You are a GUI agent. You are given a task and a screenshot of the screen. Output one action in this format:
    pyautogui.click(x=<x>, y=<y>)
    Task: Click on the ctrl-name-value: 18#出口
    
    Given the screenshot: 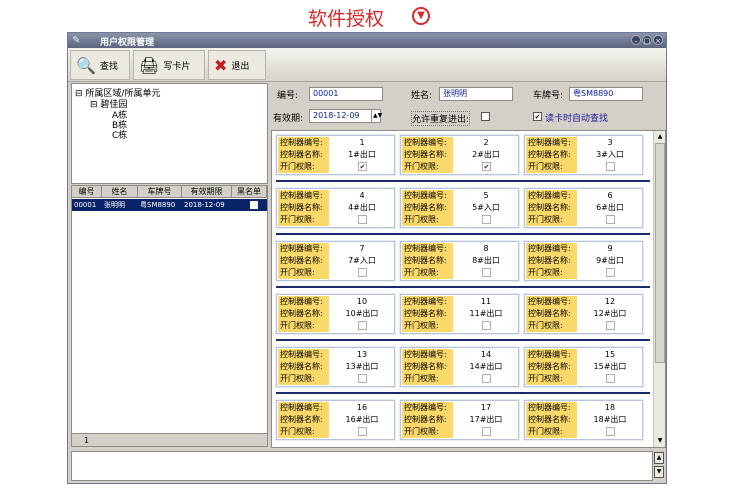 What is the action you would take?
    pyautogui.click(x=610, y=419)
    